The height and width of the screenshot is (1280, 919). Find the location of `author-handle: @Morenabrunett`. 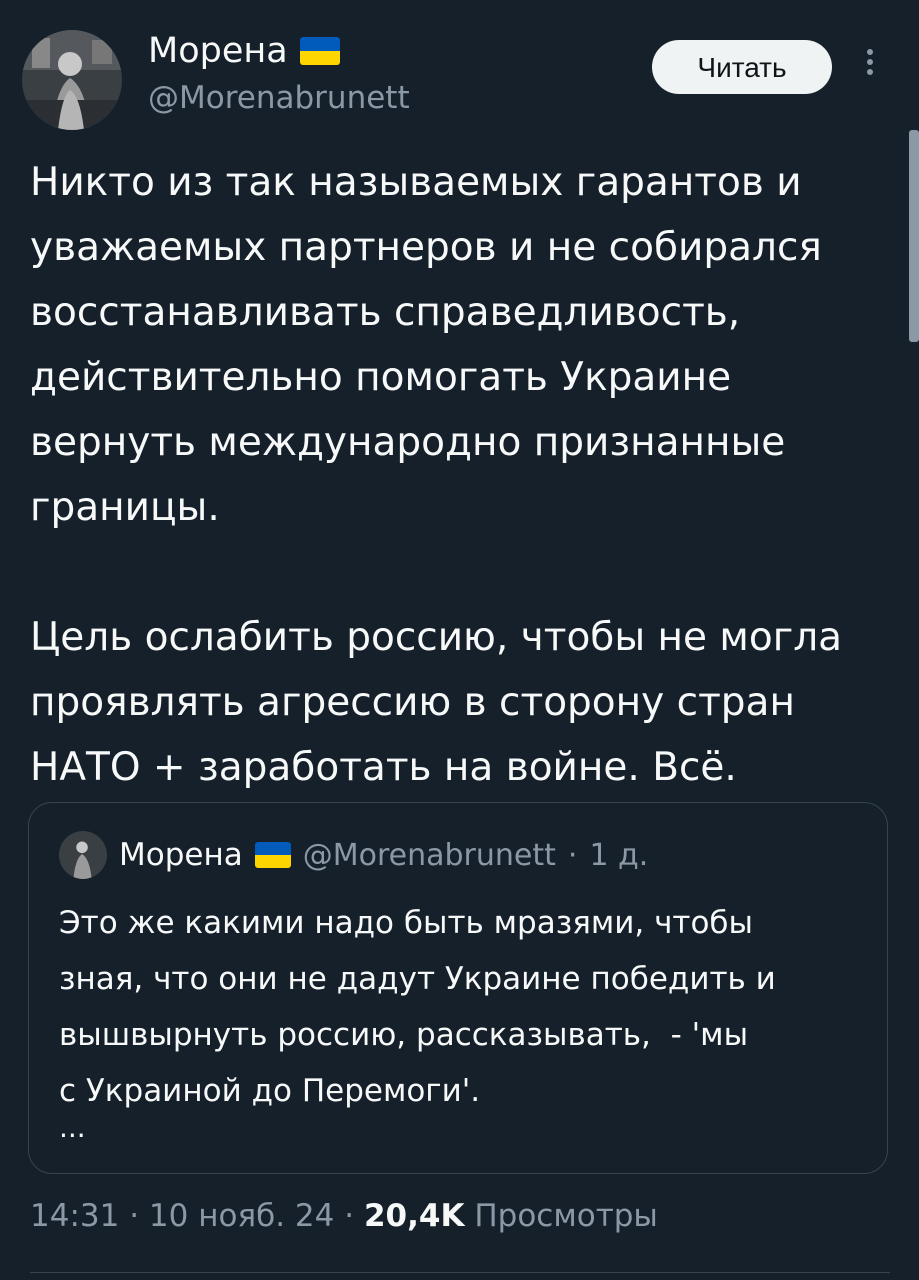

author-handle: @Morenabrunett is located at coordinates (279, 98).